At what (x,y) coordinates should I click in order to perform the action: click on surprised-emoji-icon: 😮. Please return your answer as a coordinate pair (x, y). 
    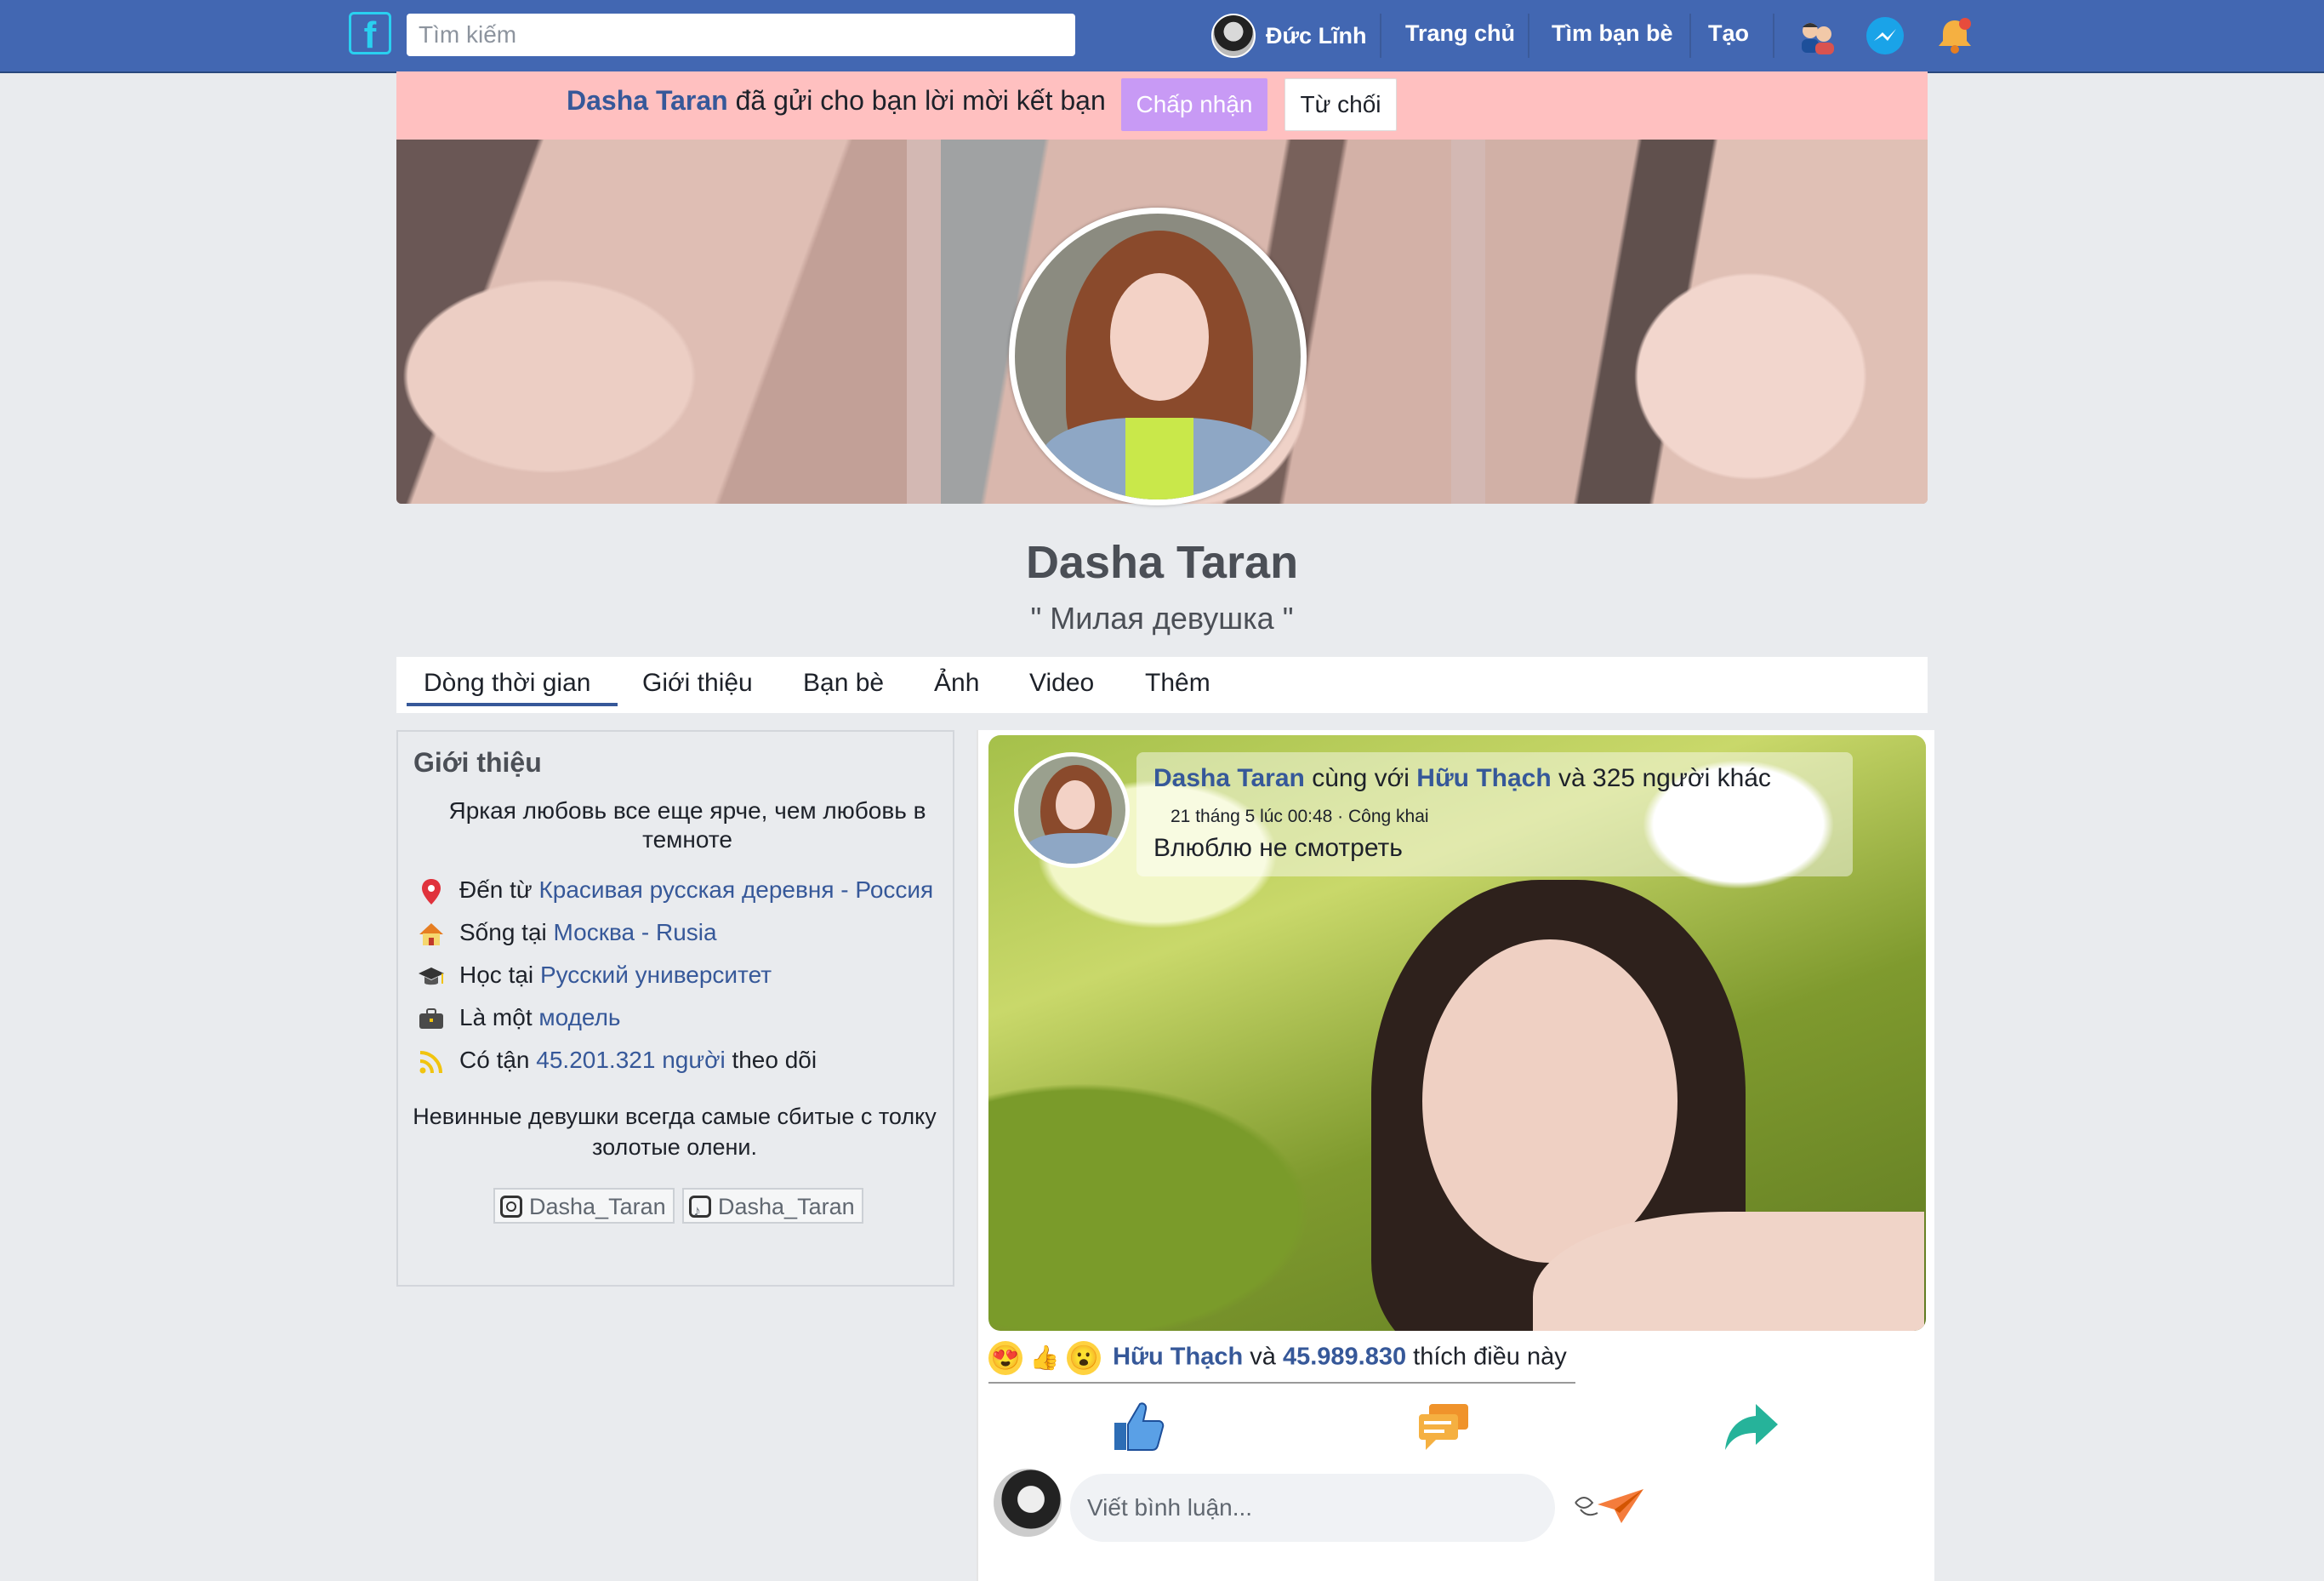
    Looking at the image, I should click on (1084, 1358).